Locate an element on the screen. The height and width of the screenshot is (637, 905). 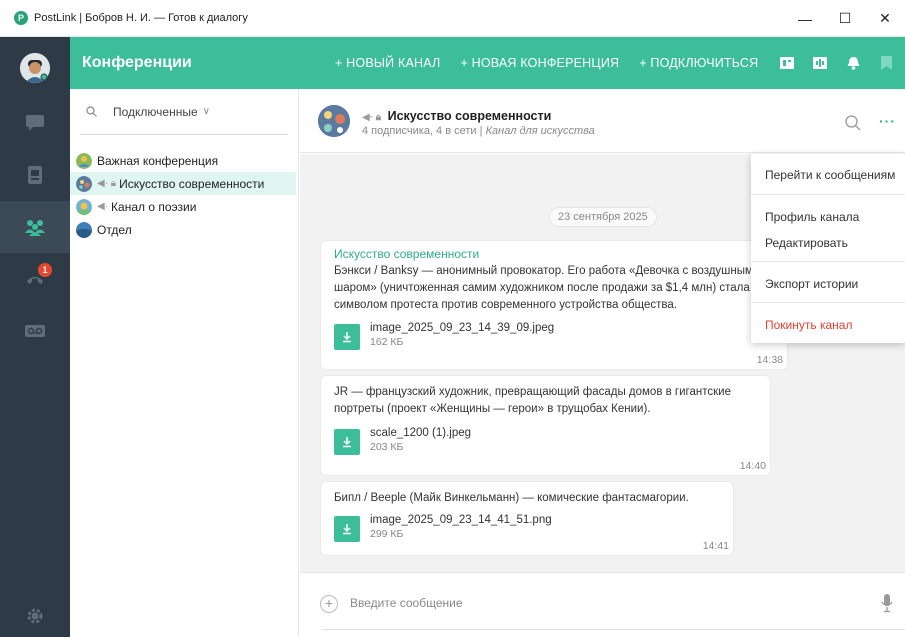
conference-avatar-icon is located at coordinates (84, 160).